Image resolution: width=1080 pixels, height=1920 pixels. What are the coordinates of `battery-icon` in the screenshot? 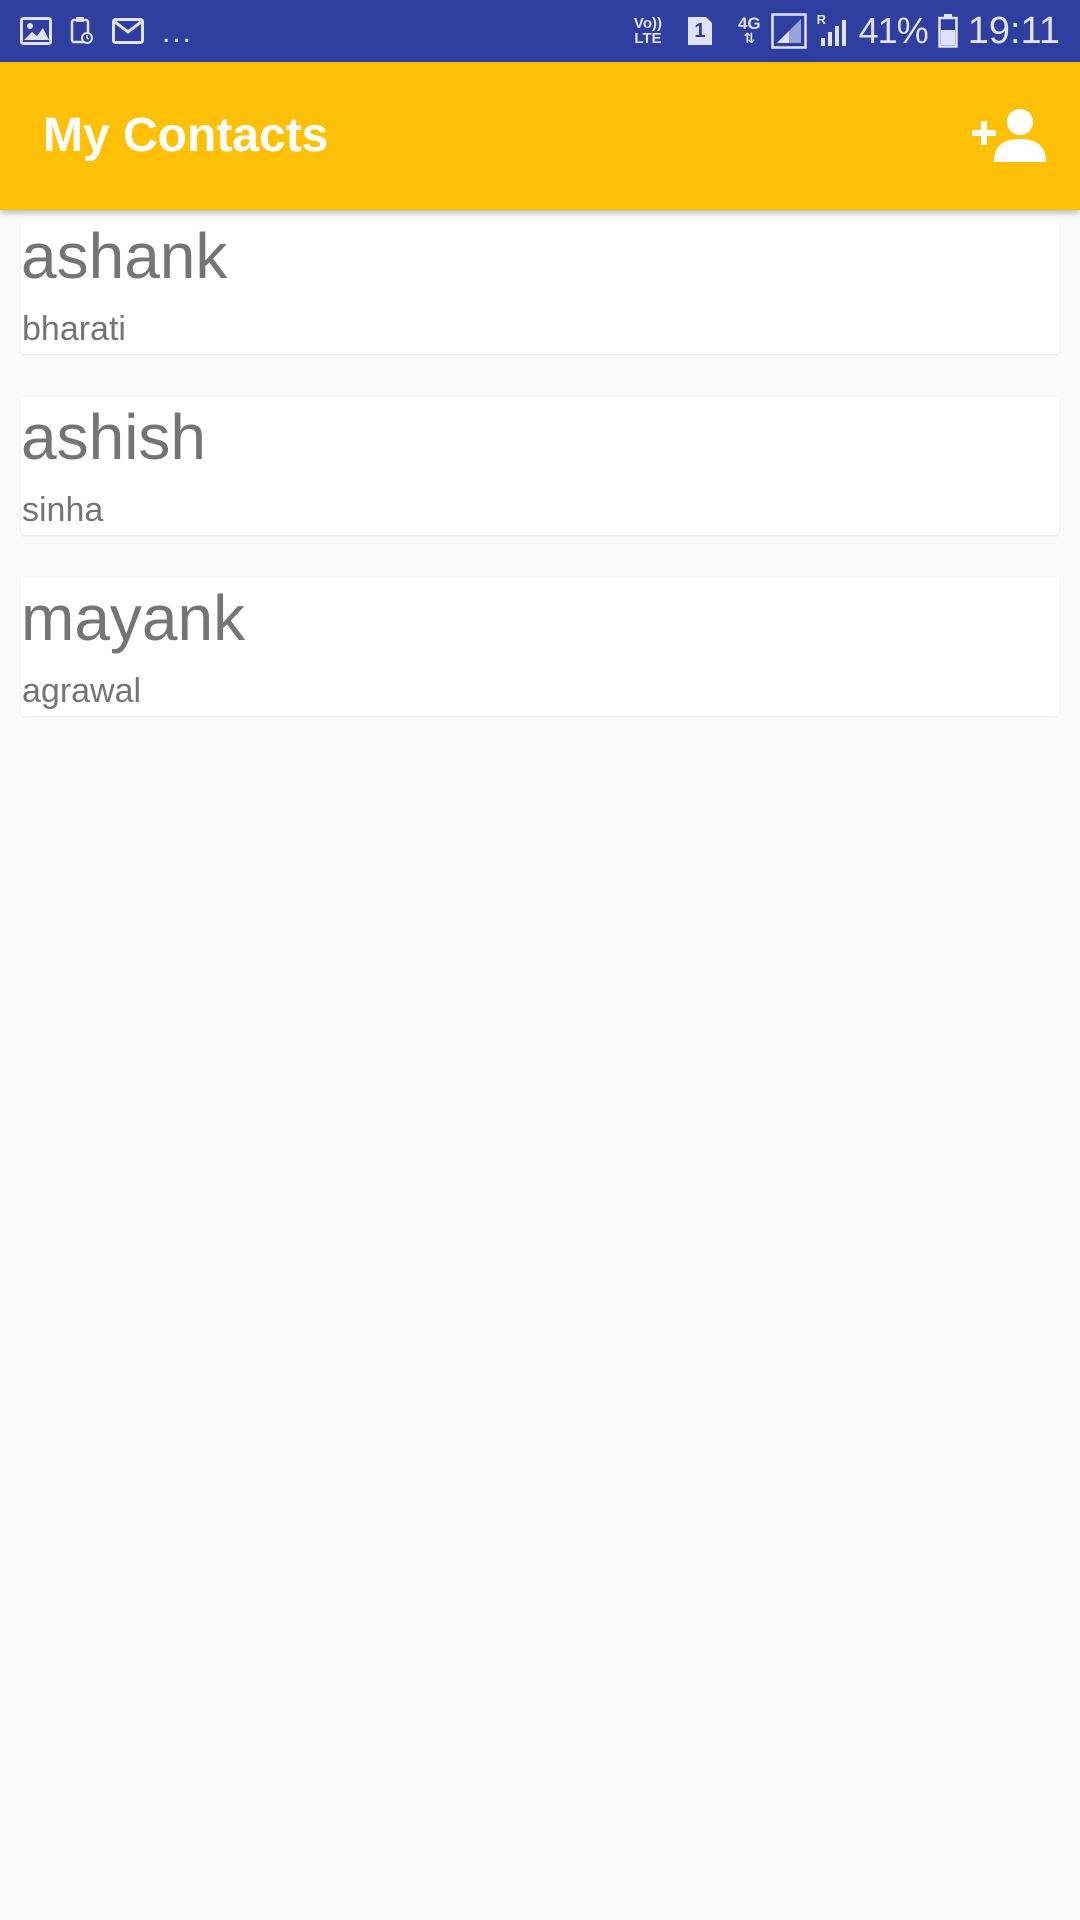 It's located at (947, 31).